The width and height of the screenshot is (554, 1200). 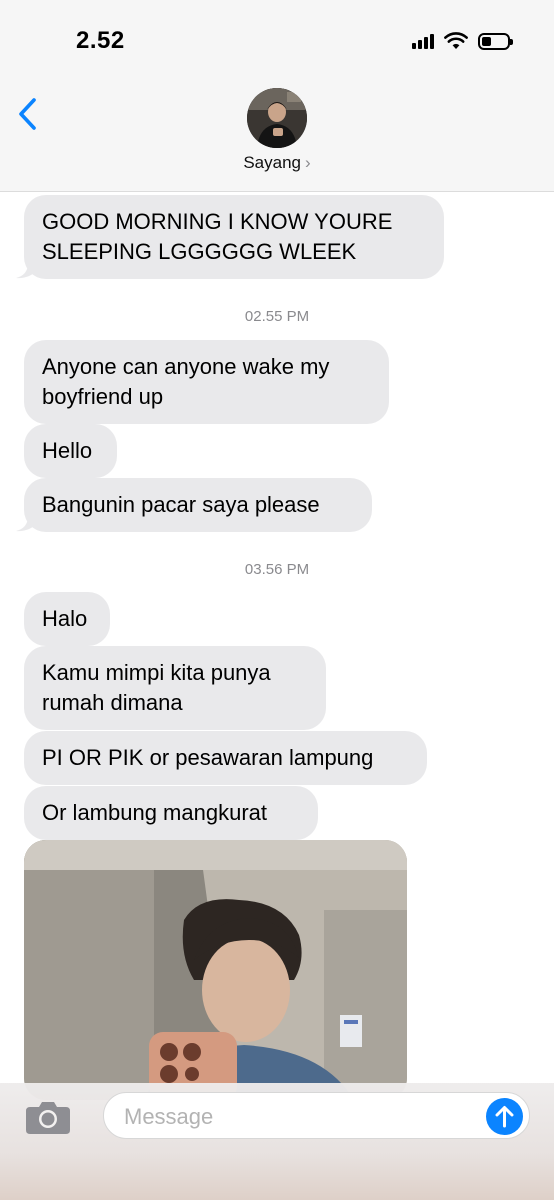 I want to click on send-button, so click(x=504, y=1116).